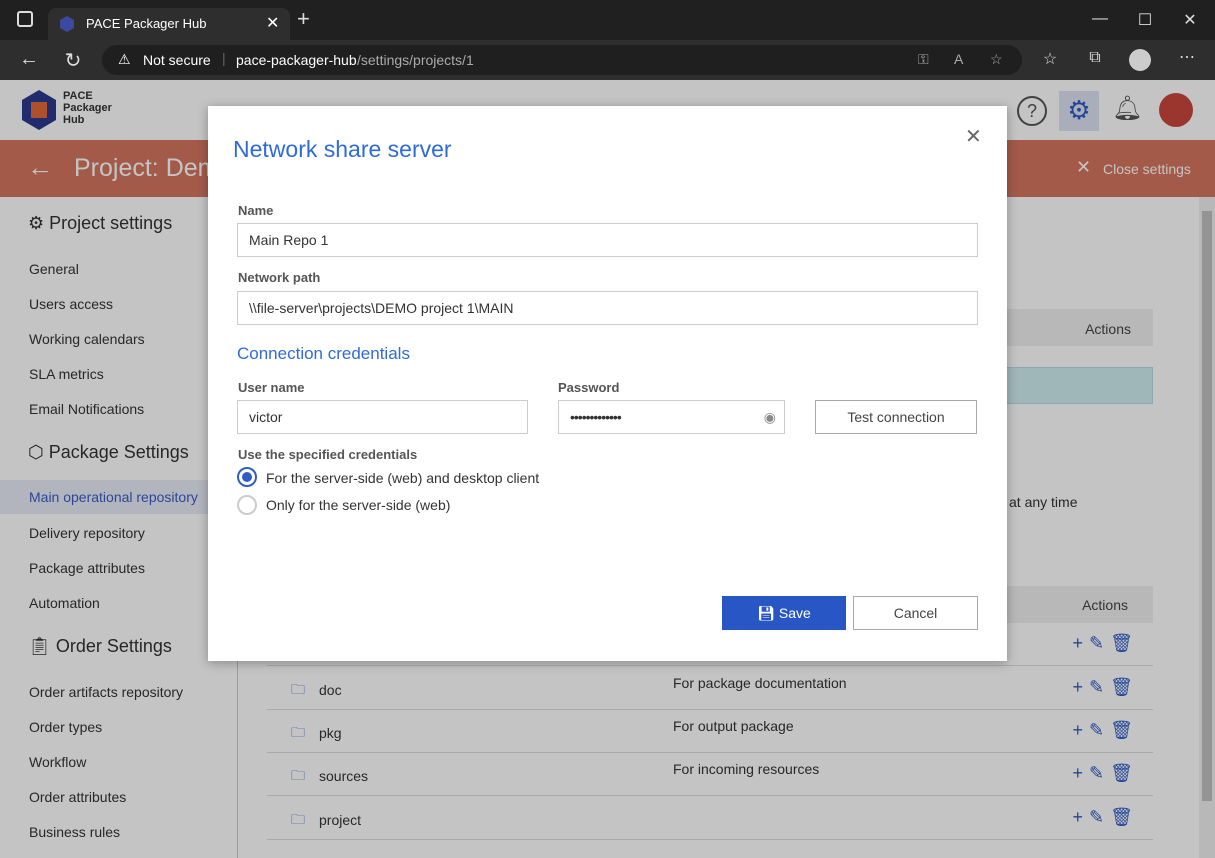 The width and height of the screenshot is (1215, 858). What do you see at coordinates (671, 417) in the screenshot?
I see `password-input: ••••••••••••• ◉` at bounding box center [671, 417].